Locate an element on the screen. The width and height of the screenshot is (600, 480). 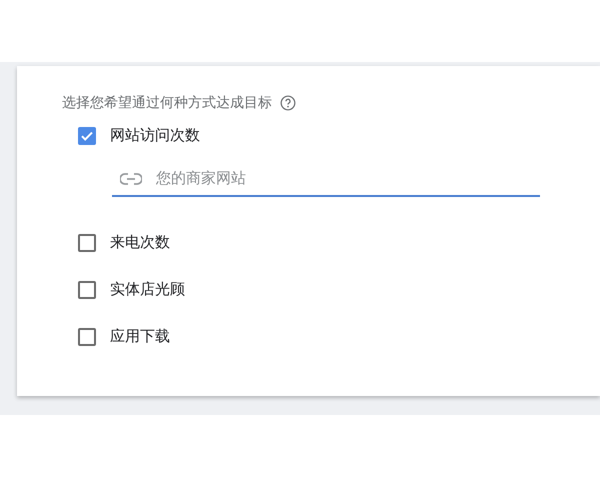
help-icon is located at coordinates (288, 103).